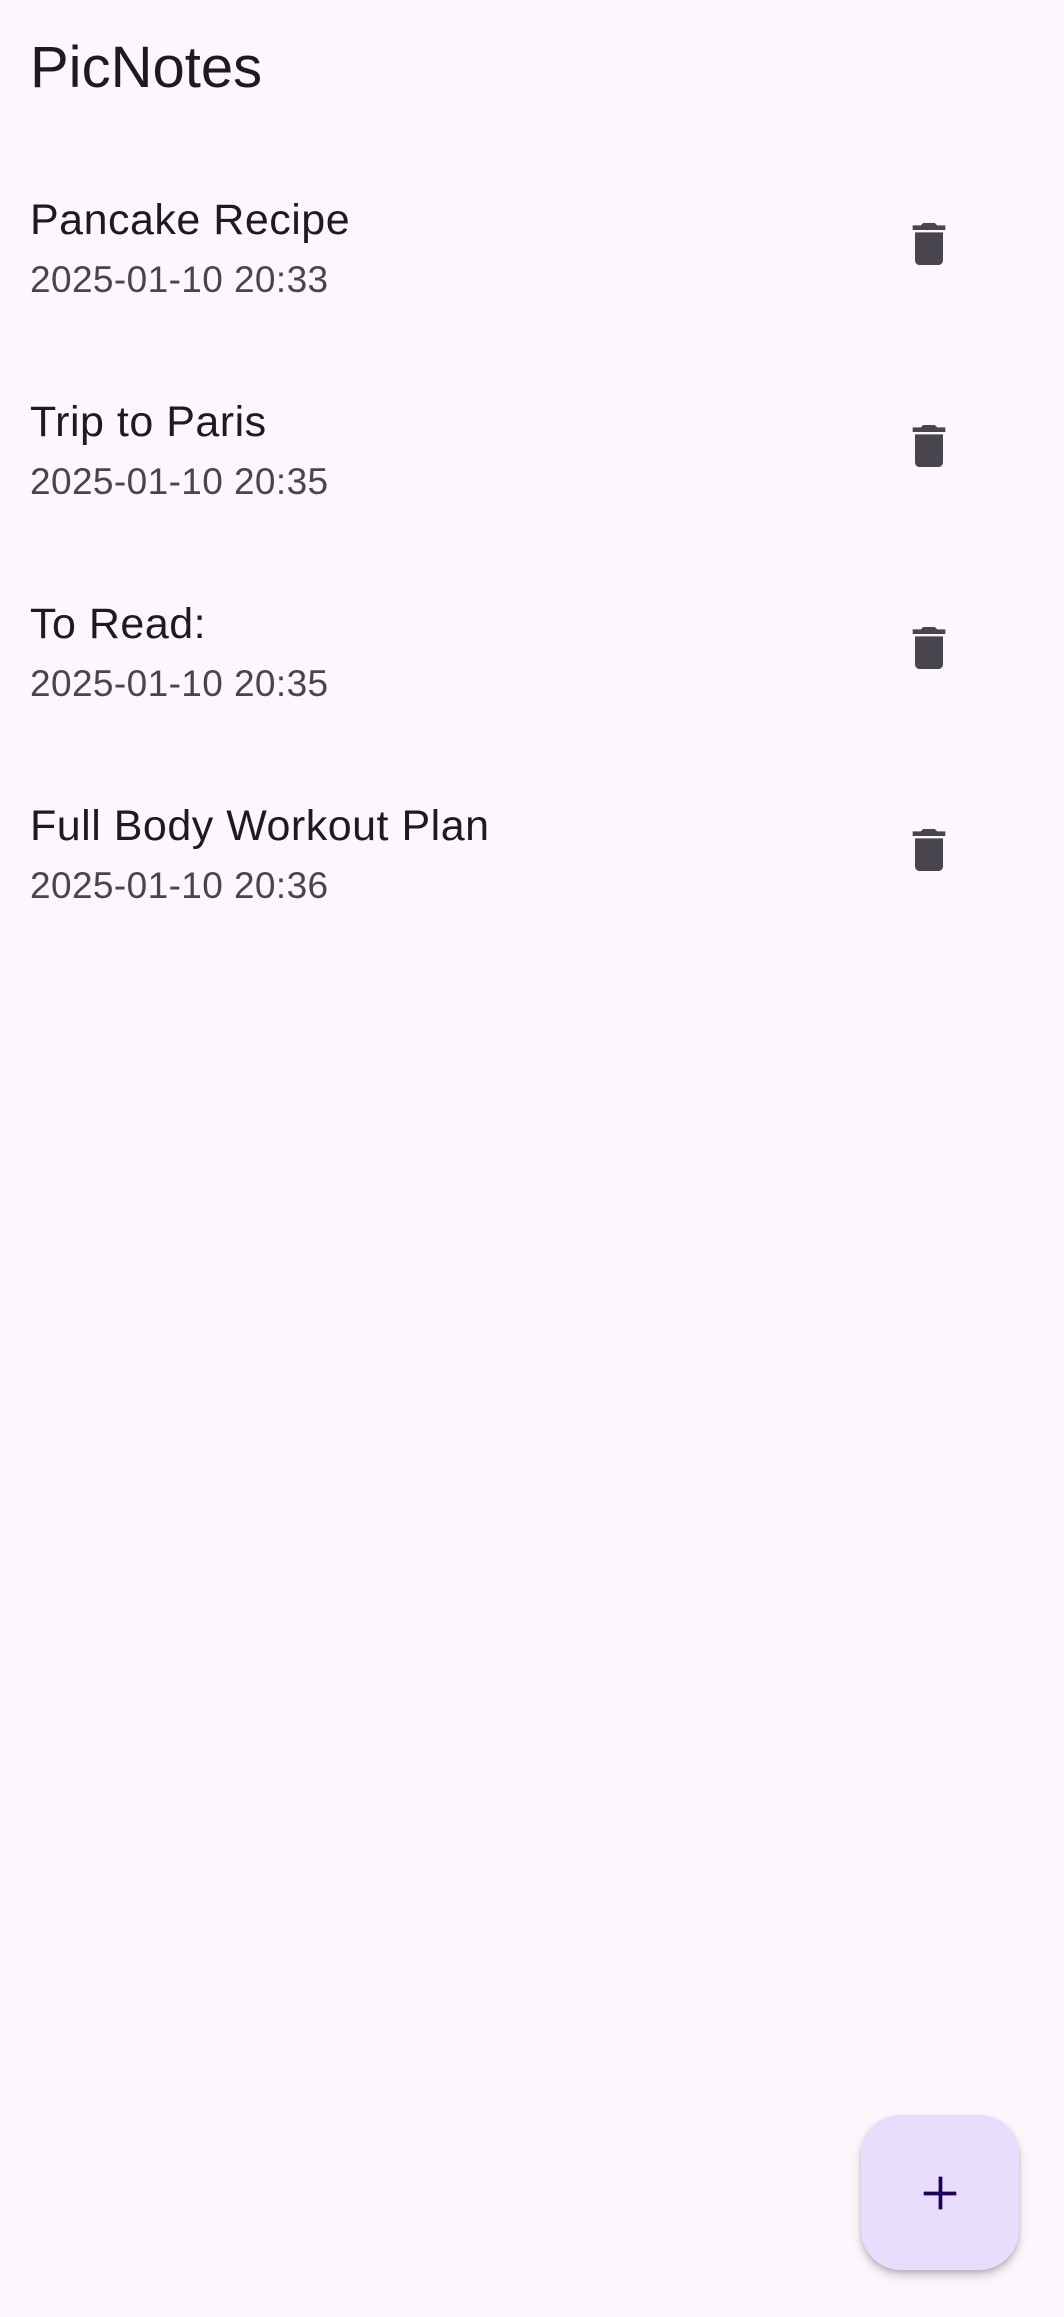  What do you see at coordinates (260, 826) in the screenshot?
I see `note-title: Full Body Workout Plan` at bounding box center [260, 826].